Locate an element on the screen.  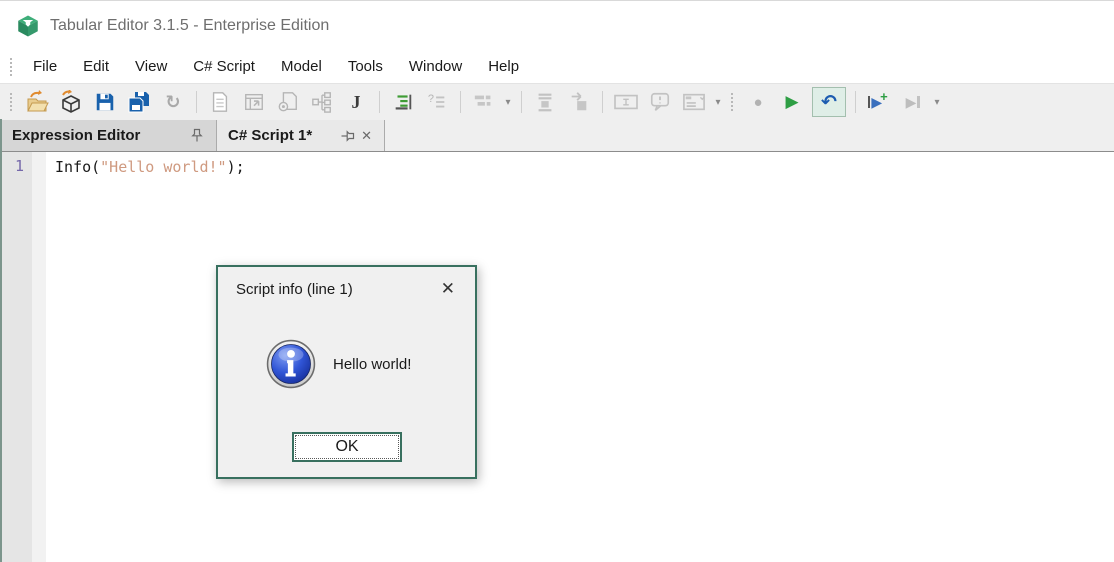
menu-view: View is located at coordinates (151, 66).